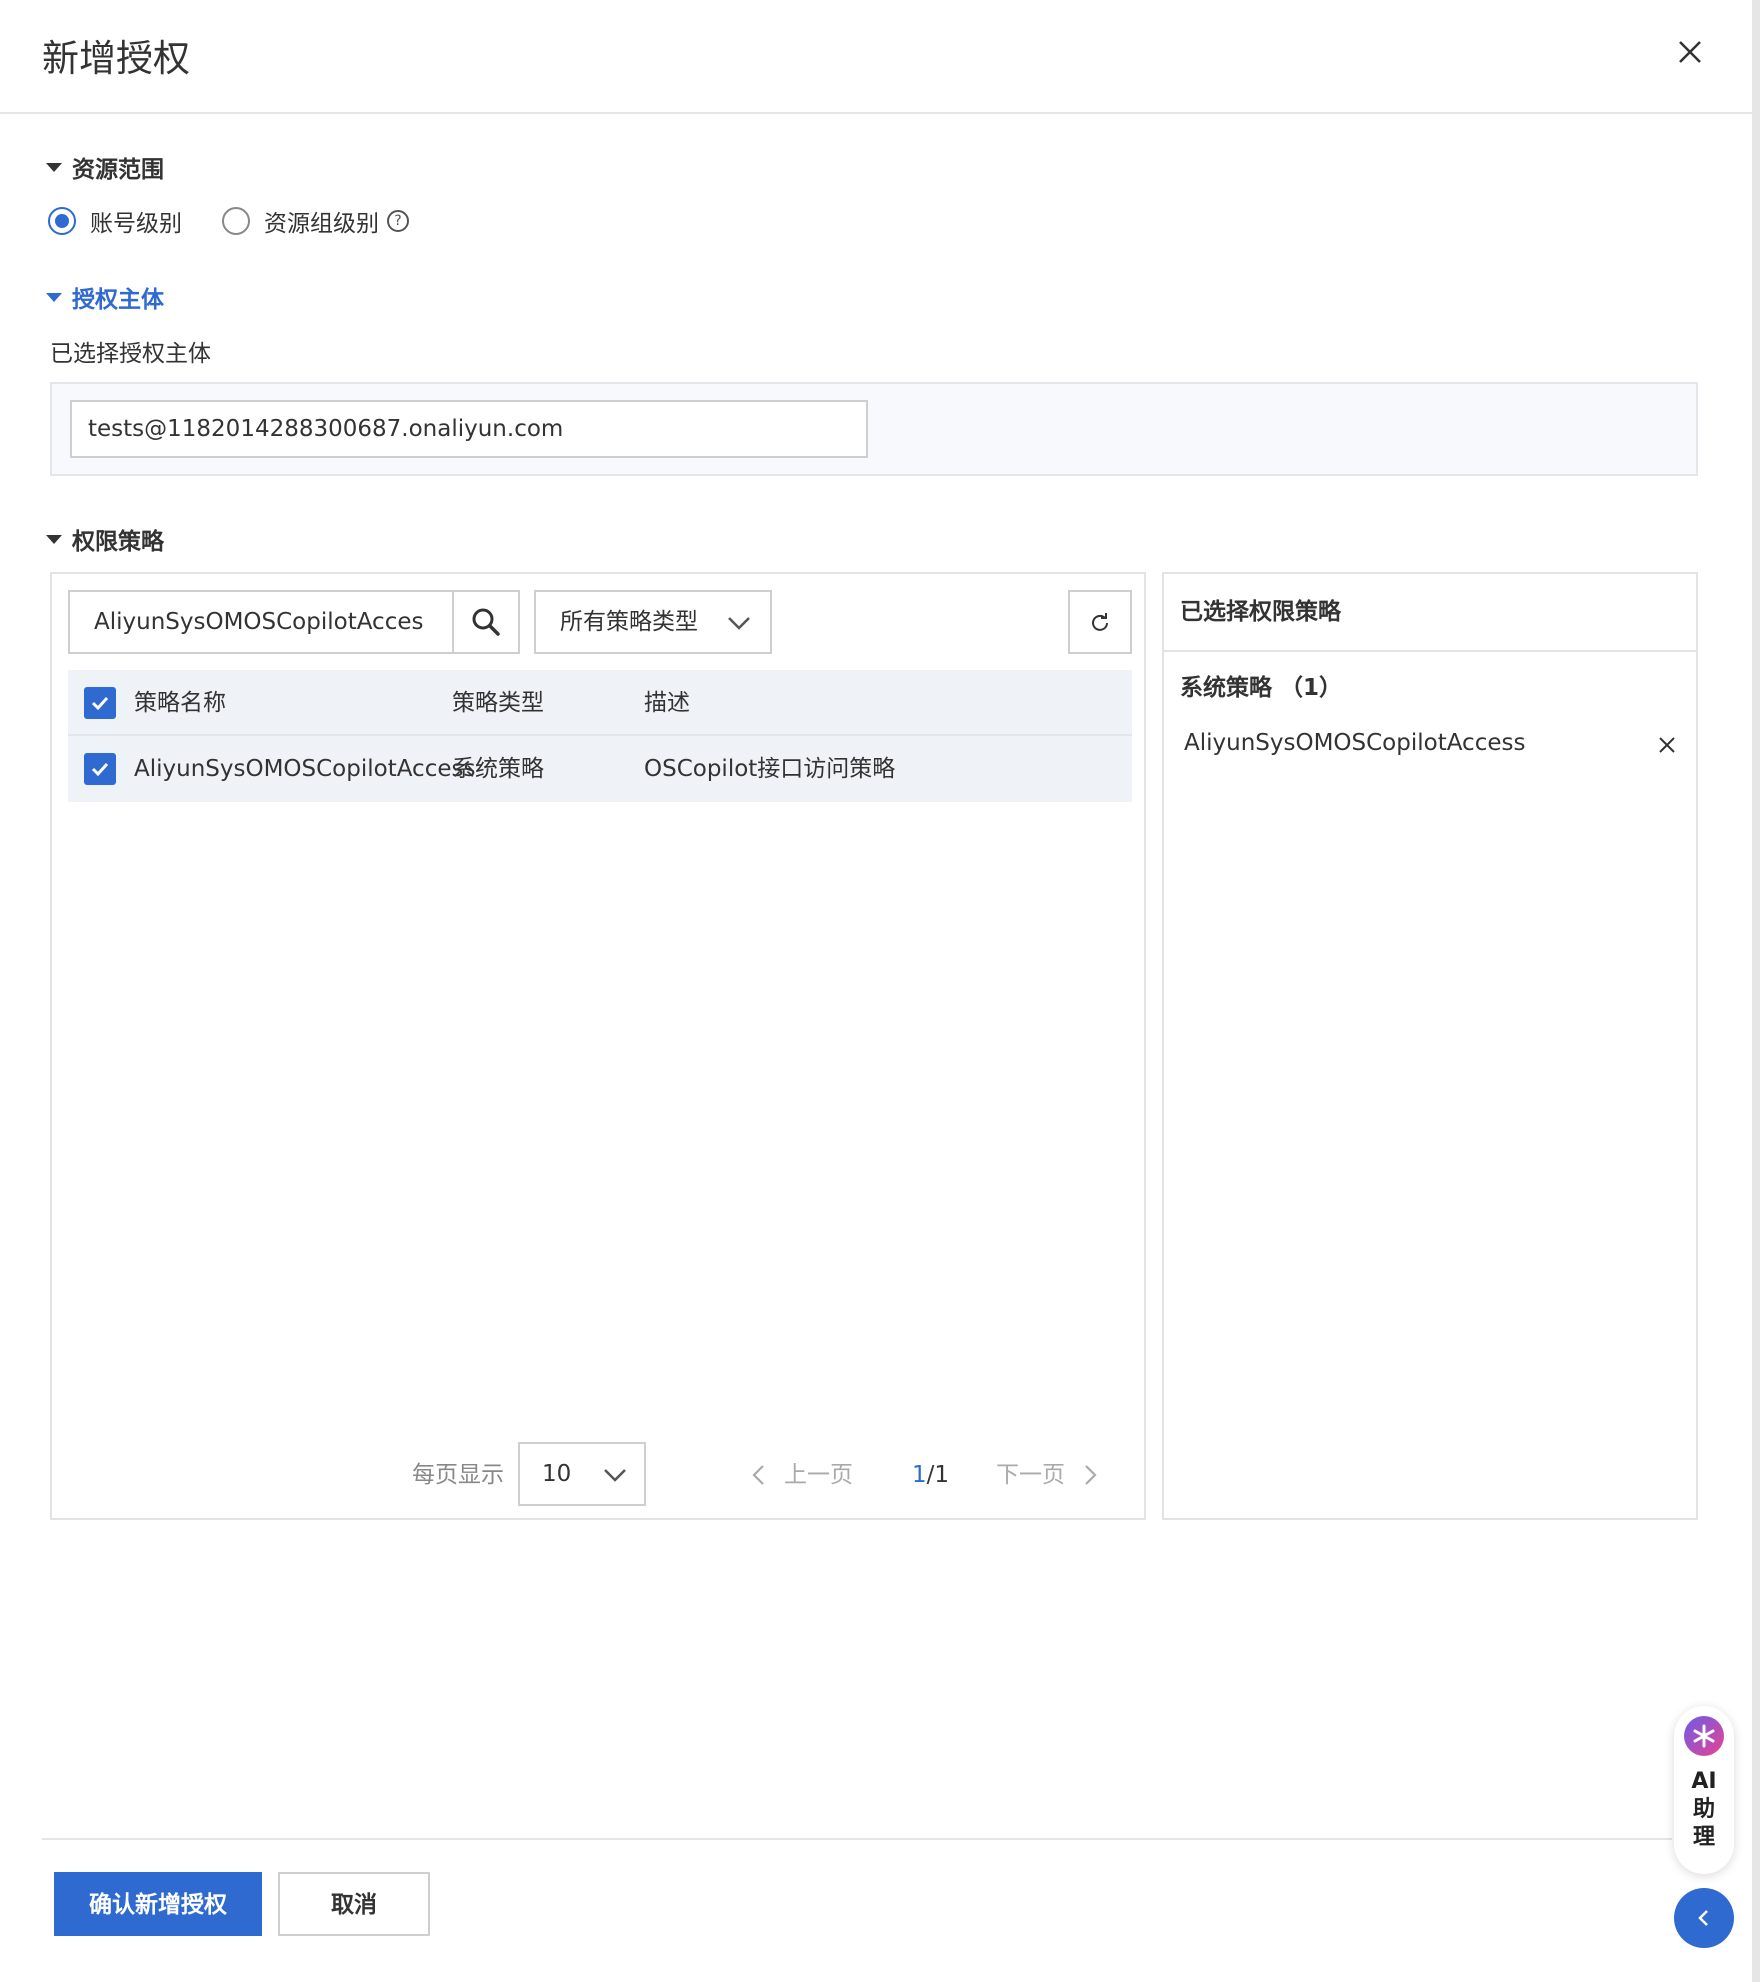  I want to click on ai-assistant-label: AI 助 理, so click(1704, 1810).